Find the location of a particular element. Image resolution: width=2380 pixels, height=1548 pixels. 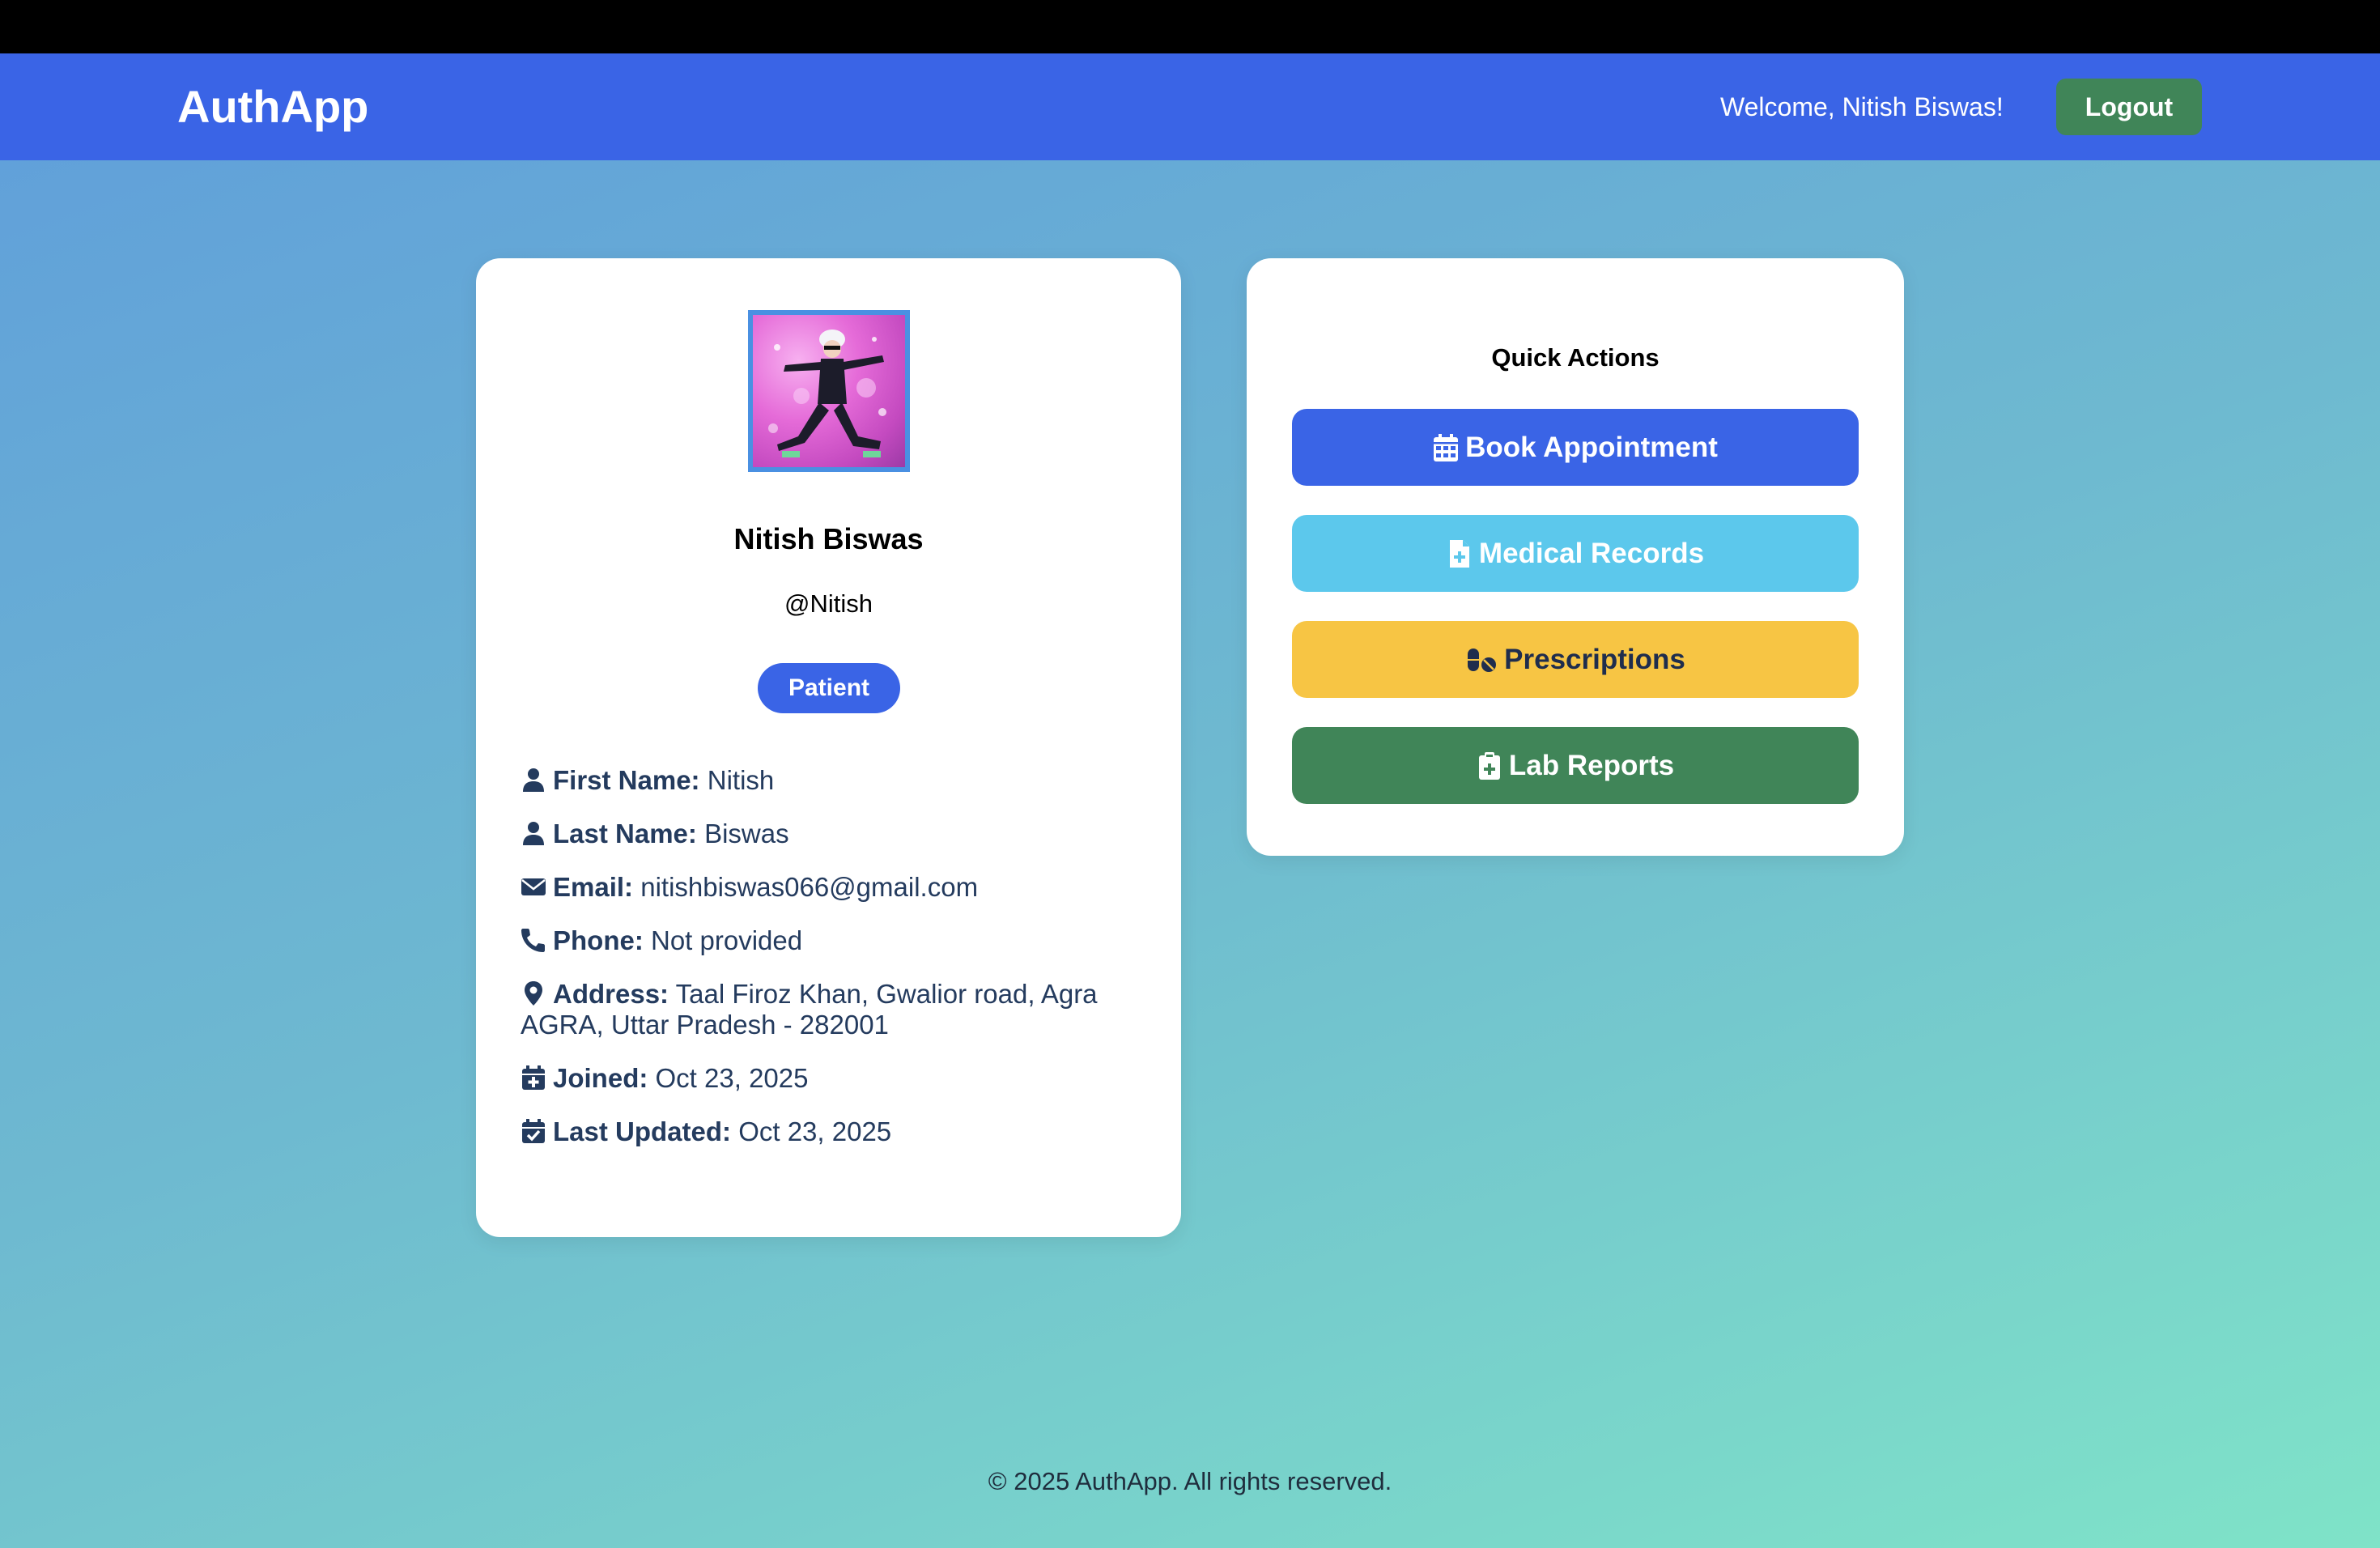

prescriptions-button: Prescriptions is located at coordinates (1575, 659).